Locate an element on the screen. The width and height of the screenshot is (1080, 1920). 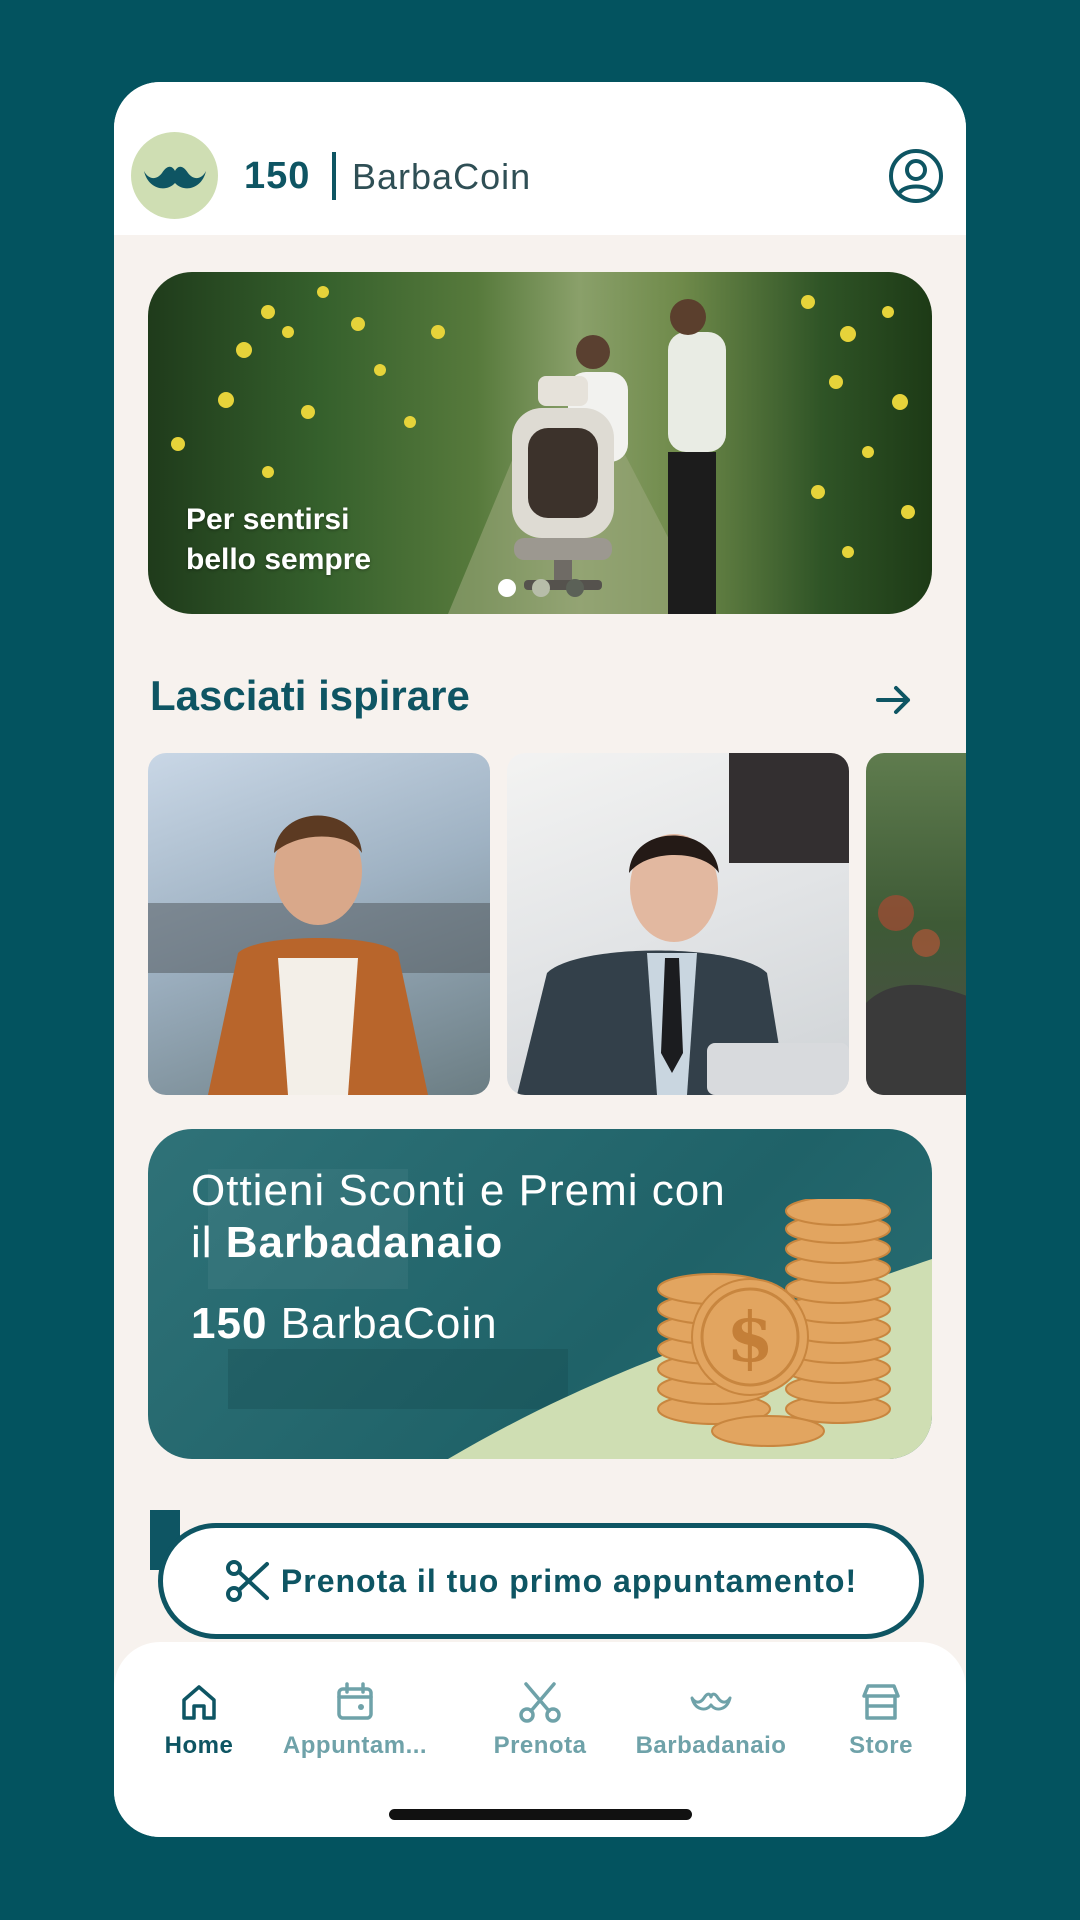
rewards-title-prefix: il is located at coordinates (208, 1242).